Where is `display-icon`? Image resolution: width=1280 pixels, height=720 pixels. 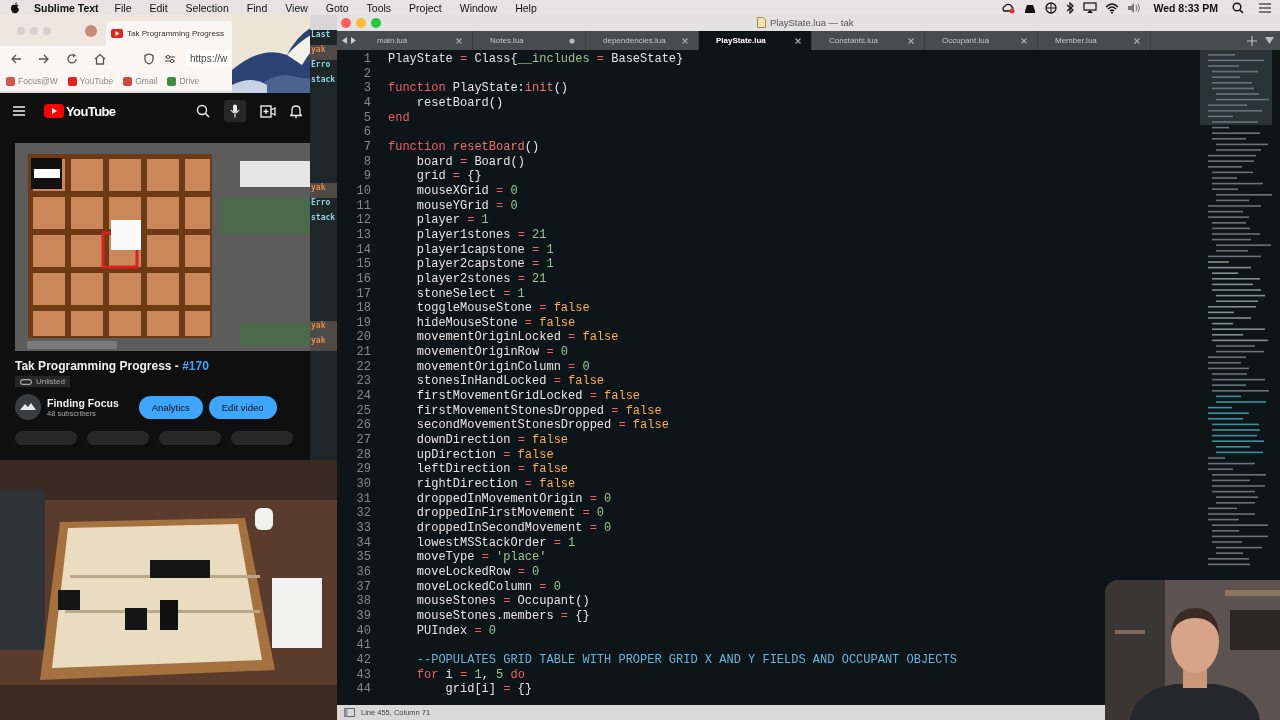 display-icon is located at coordinates (1090, 7).